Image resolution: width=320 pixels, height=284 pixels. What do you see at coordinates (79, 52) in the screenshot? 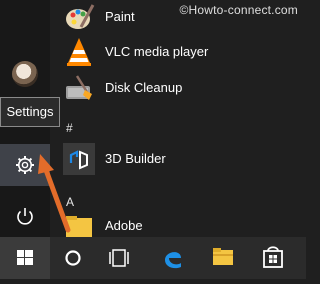
I see `vlc-icon` at bounding box center [79, 52].